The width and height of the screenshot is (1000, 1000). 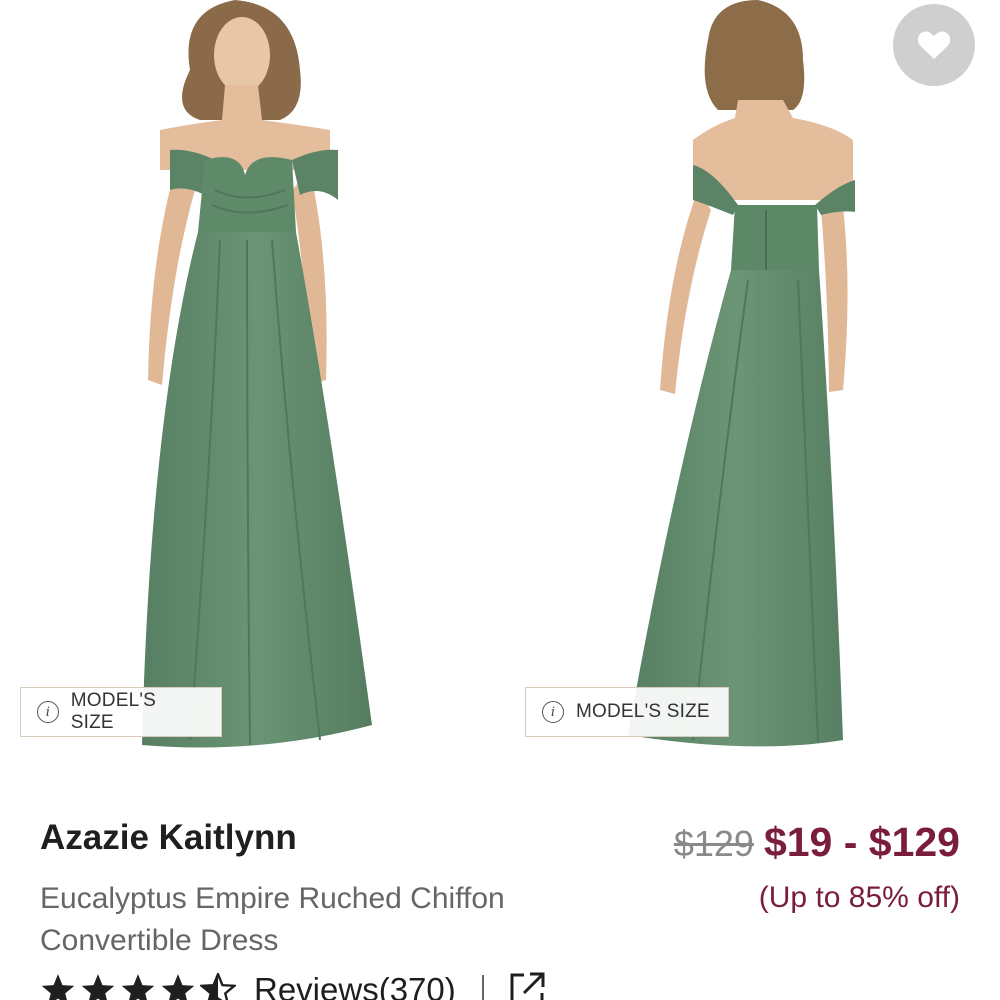 I want to click on star-rating, so click(x=140, y=986).